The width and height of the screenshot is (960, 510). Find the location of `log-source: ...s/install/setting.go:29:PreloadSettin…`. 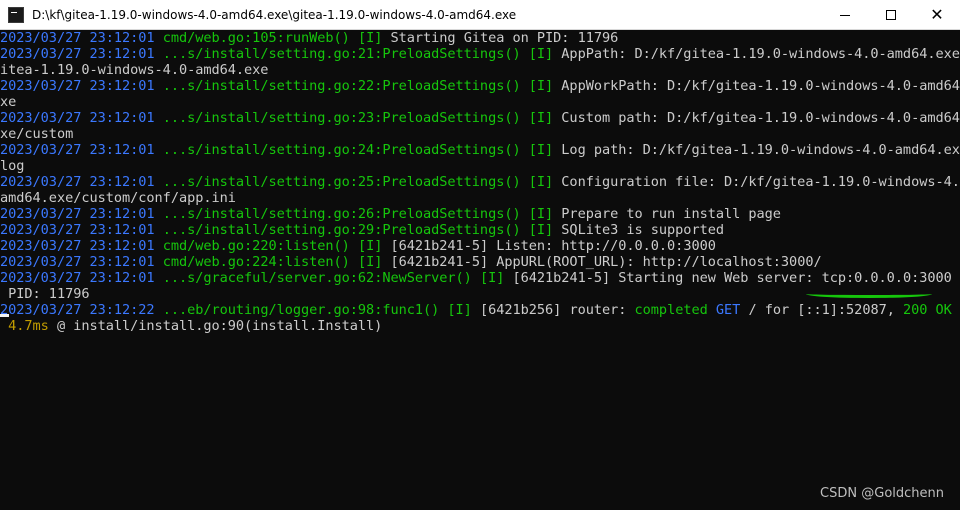

log-source: ...s/install/setting.go:29:PreloadSettin… is located at coordinates (341, 230).